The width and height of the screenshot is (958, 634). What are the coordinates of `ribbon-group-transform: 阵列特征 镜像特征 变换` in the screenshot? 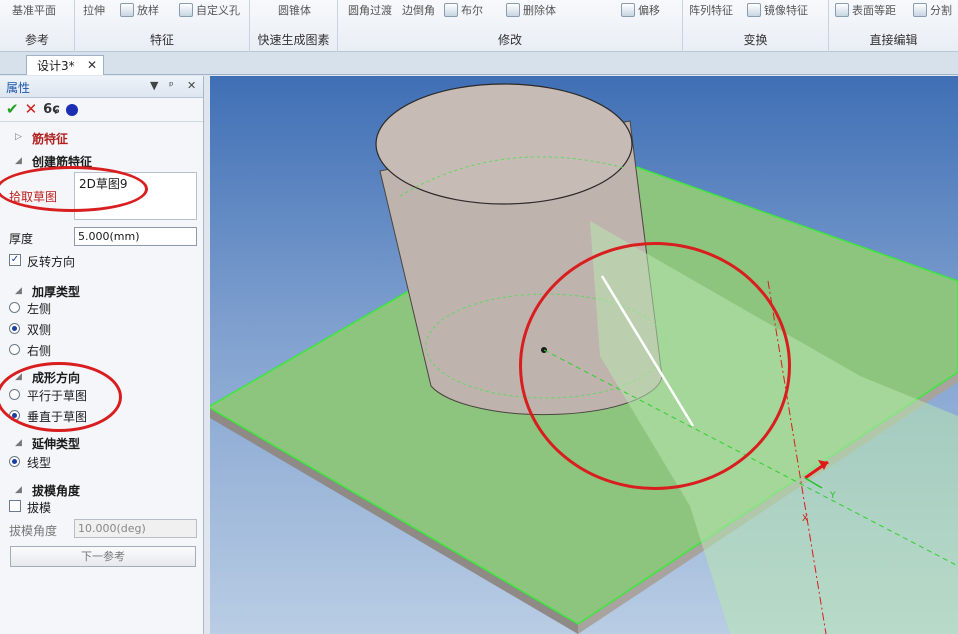 It's located at (756, 26).